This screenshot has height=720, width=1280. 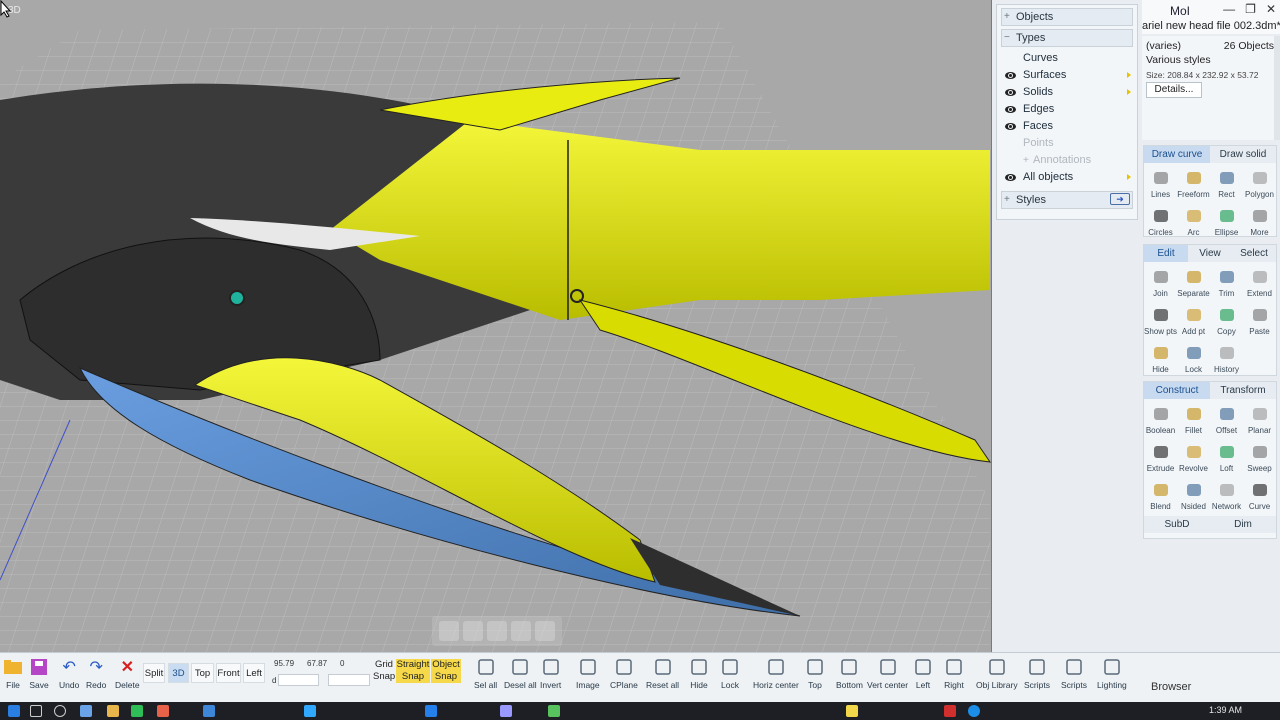 I want to click on type-row-faces: Faces, so click(x=1067, y=126).